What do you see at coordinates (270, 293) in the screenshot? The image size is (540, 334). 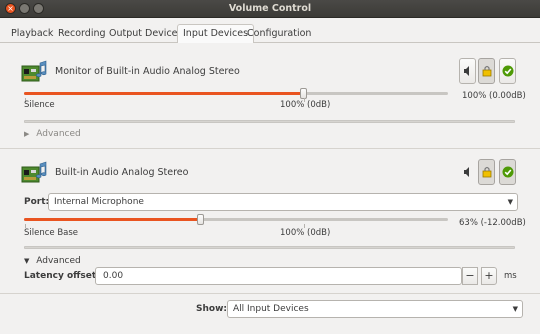 I see `footer-separator` at bounding box center [270, 293].